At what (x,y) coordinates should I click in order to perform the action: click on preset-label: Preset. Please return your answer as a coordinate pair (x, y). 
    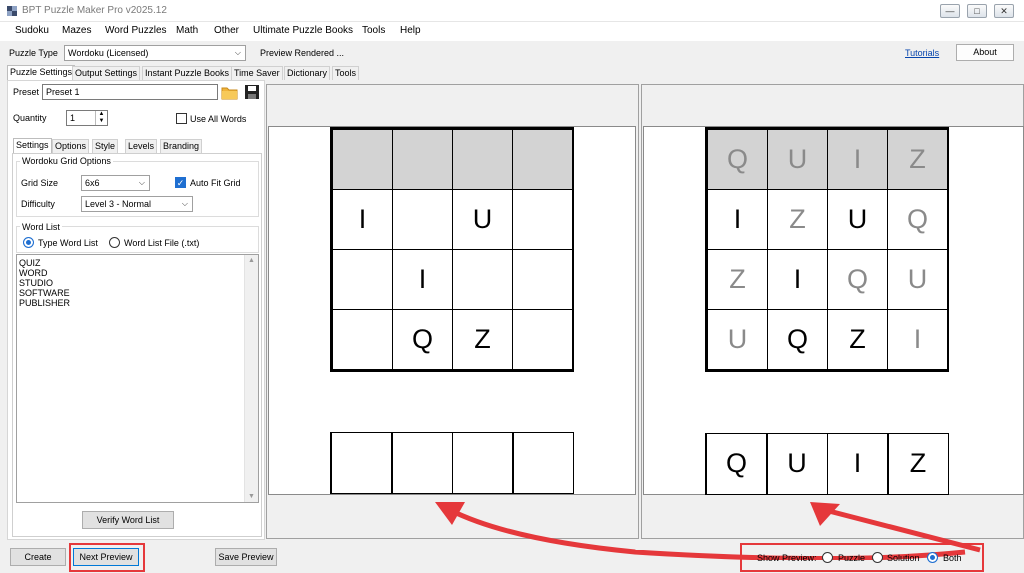
    Looking at the image, I should click on (26, 92).